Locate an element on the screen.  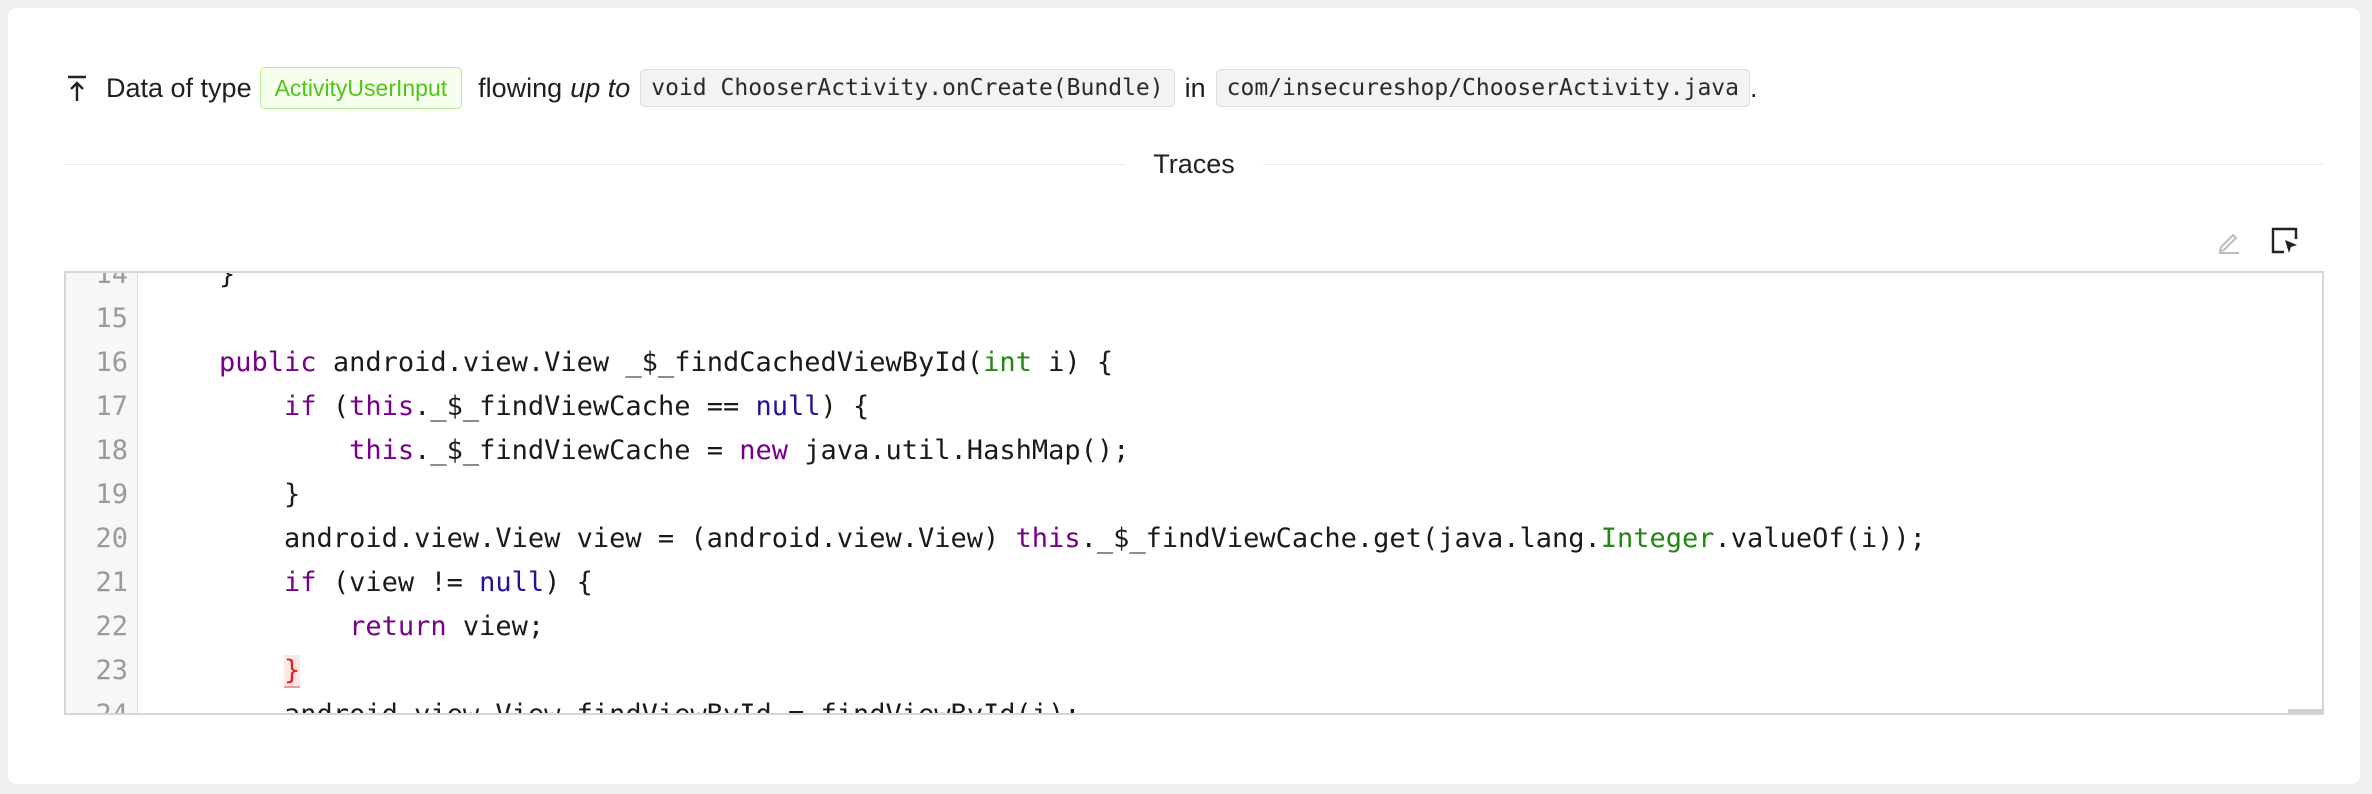
line-number: 19 is located at coordinates (111, 494).